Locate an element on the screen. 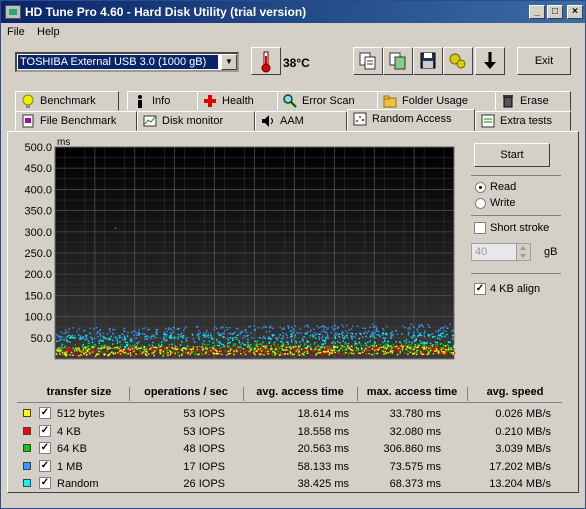 This screenshot has width=586, height=509. copy-text-button is located at coordinates (368, 61).